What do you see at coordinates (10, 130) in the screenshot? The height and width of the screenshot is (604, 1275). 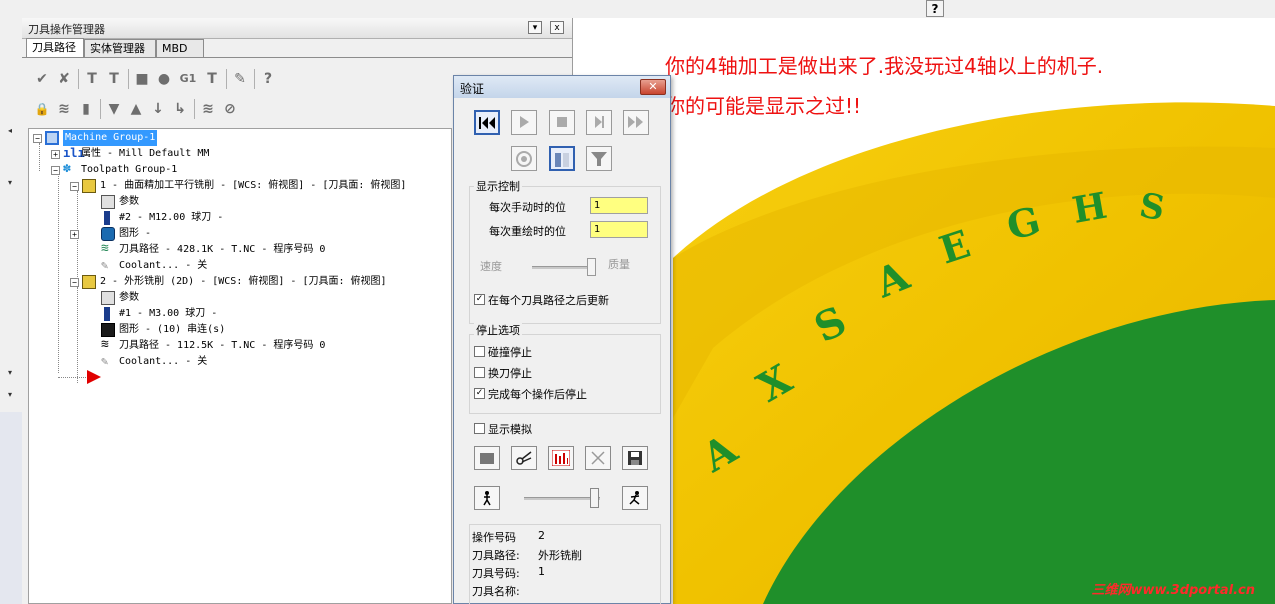 I see `collapse-arrow-icon: ◂` at bounding box center [10, 130].